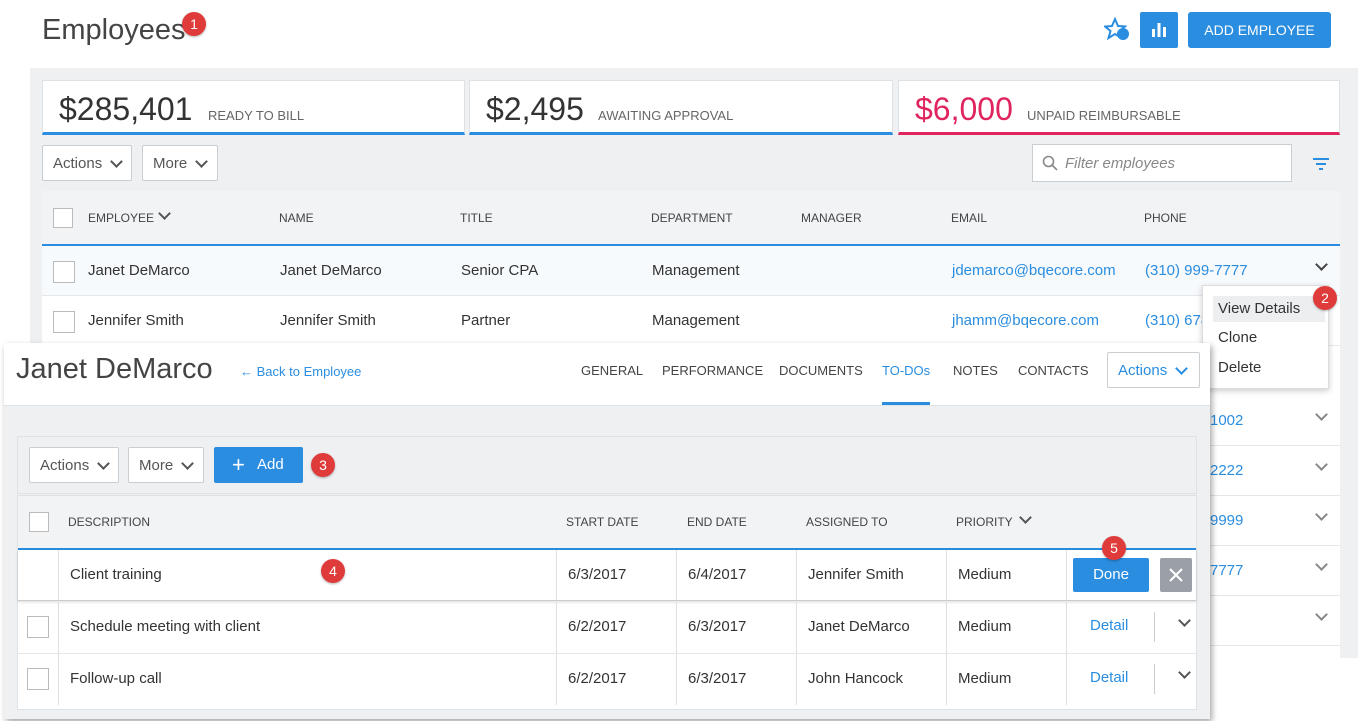 The image size is (1358, 721). Describe the element at coordinates (1034, 270) in the screenshot. I see `cell-email: jdemarco@bqecore.com` at that location.